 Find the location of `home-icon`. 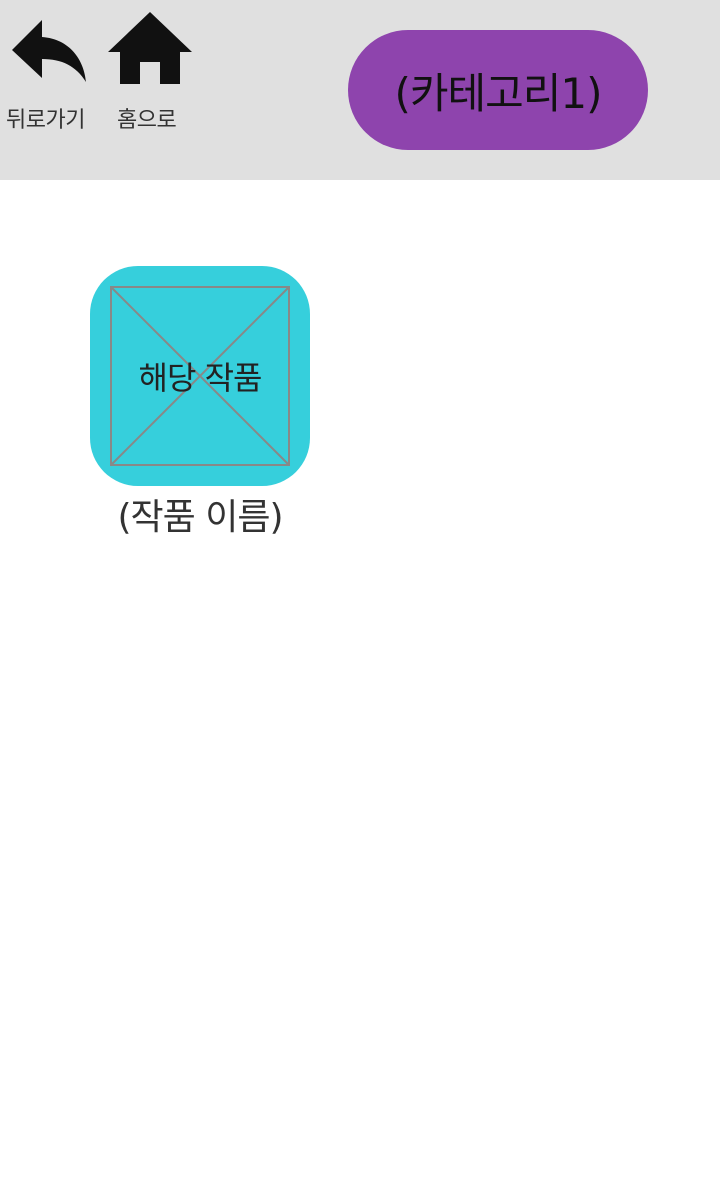

home-icon is located at coordinates (150, 48).